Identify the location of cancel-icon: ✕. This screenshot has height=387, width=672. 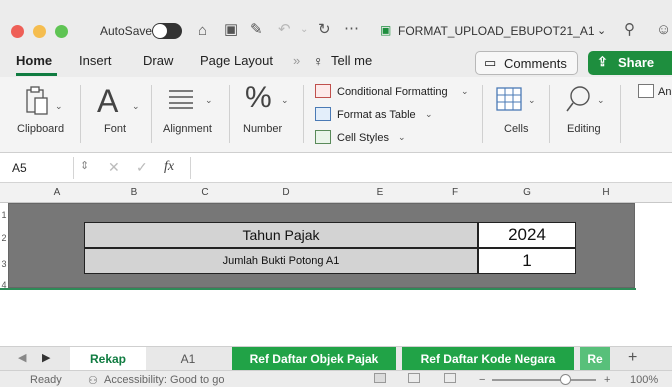
(114, 167).